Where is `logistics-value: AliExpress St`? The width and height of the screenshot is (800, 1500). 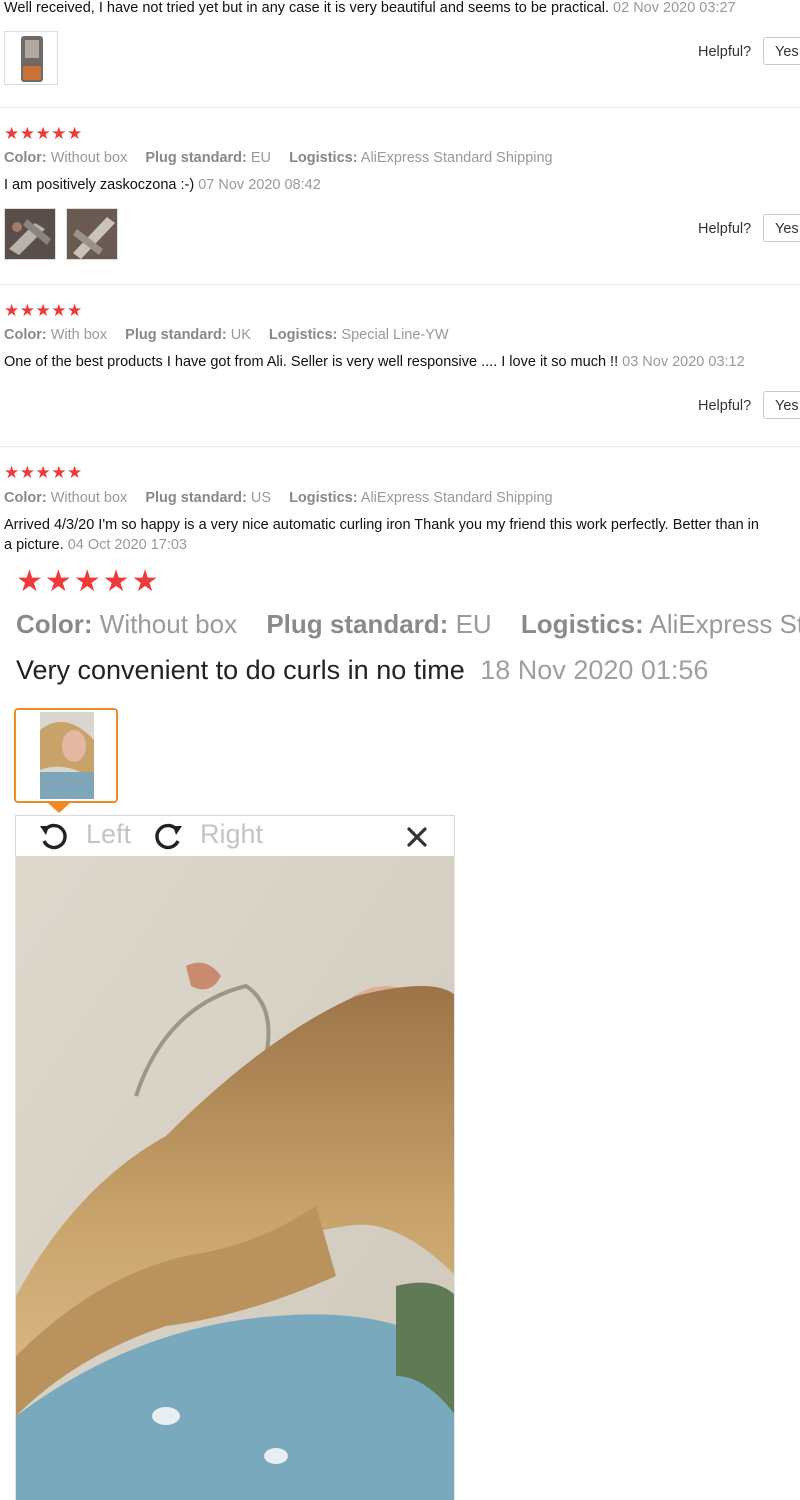 logistics-value: AliExpress St is located at coordinates (724, 624).